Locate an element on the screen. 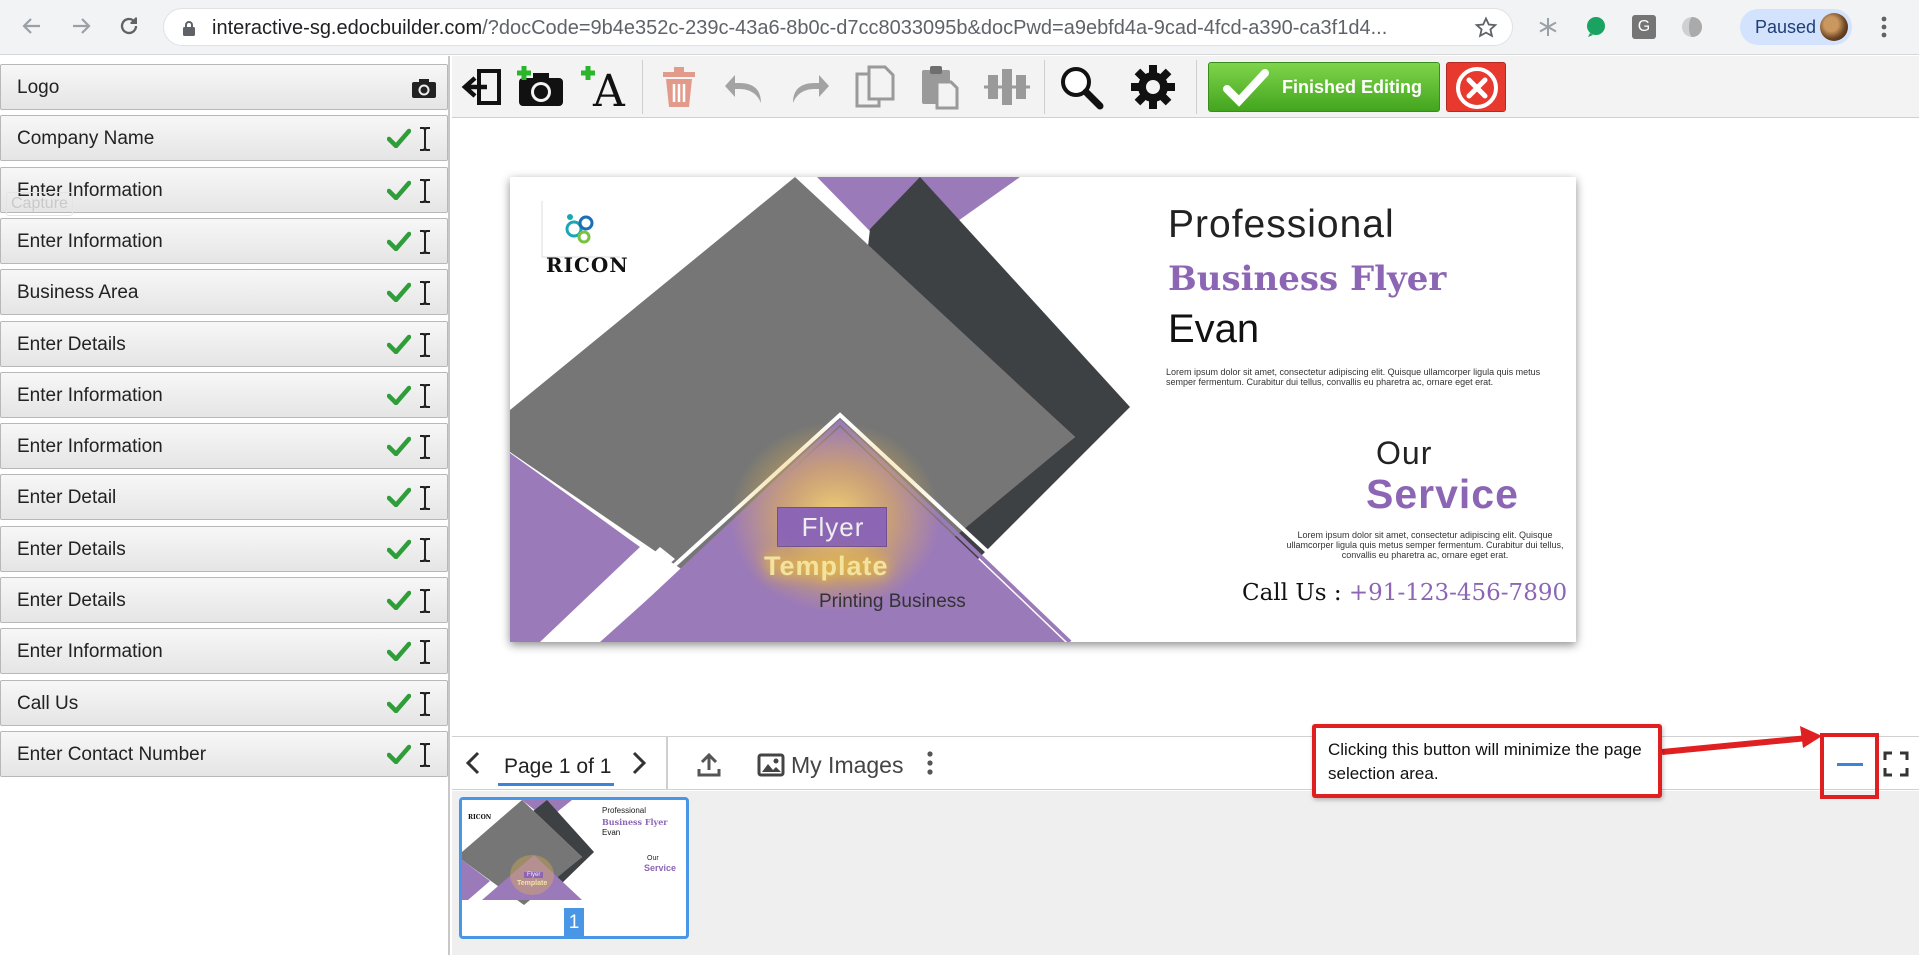 The height and width of the screenshot is (955, 1919). printing-business-text: Printing Business is located at coordinates (892, 602).